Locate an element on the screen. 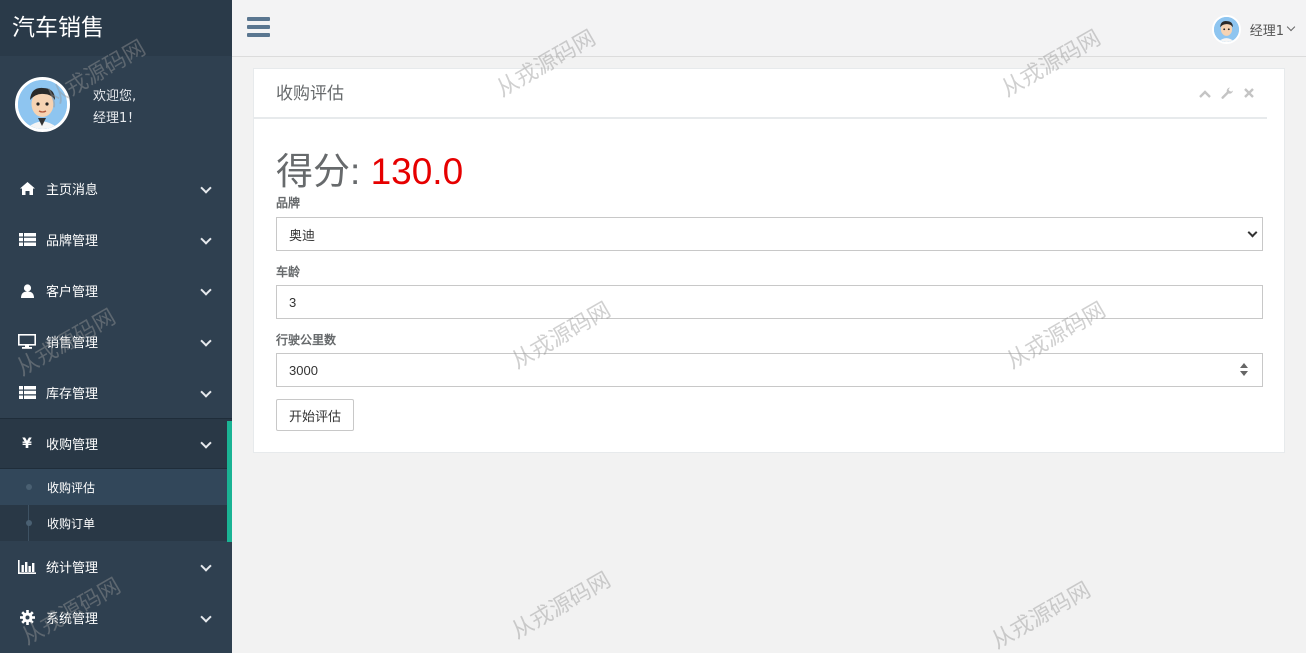 This screenshot has width=1306, height=653. sidebar-item-home: 主页消息 is located at coordinates (116, 188).